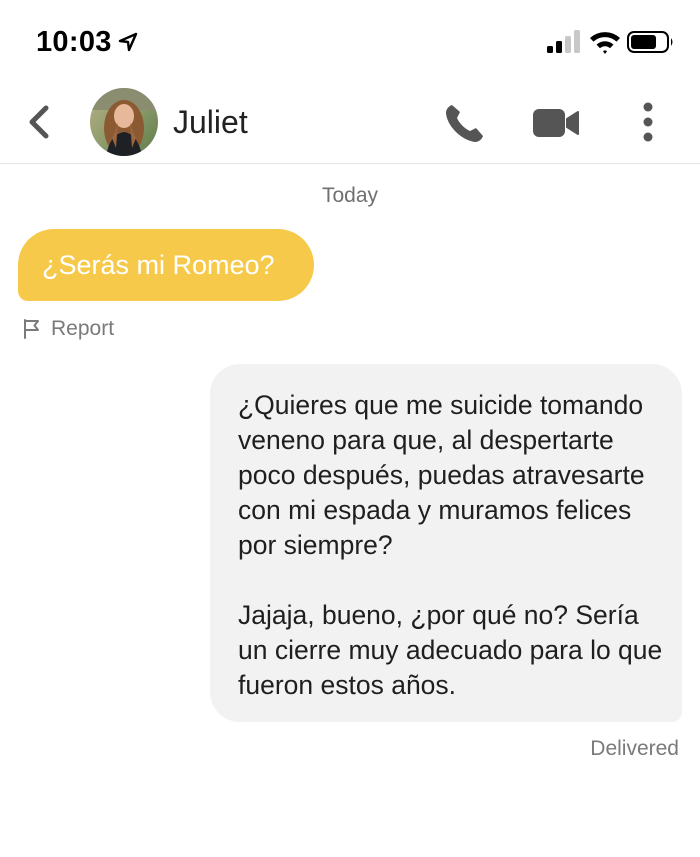 The image size is (700, 857). I want to click on phone-icon, so click(465, 123).